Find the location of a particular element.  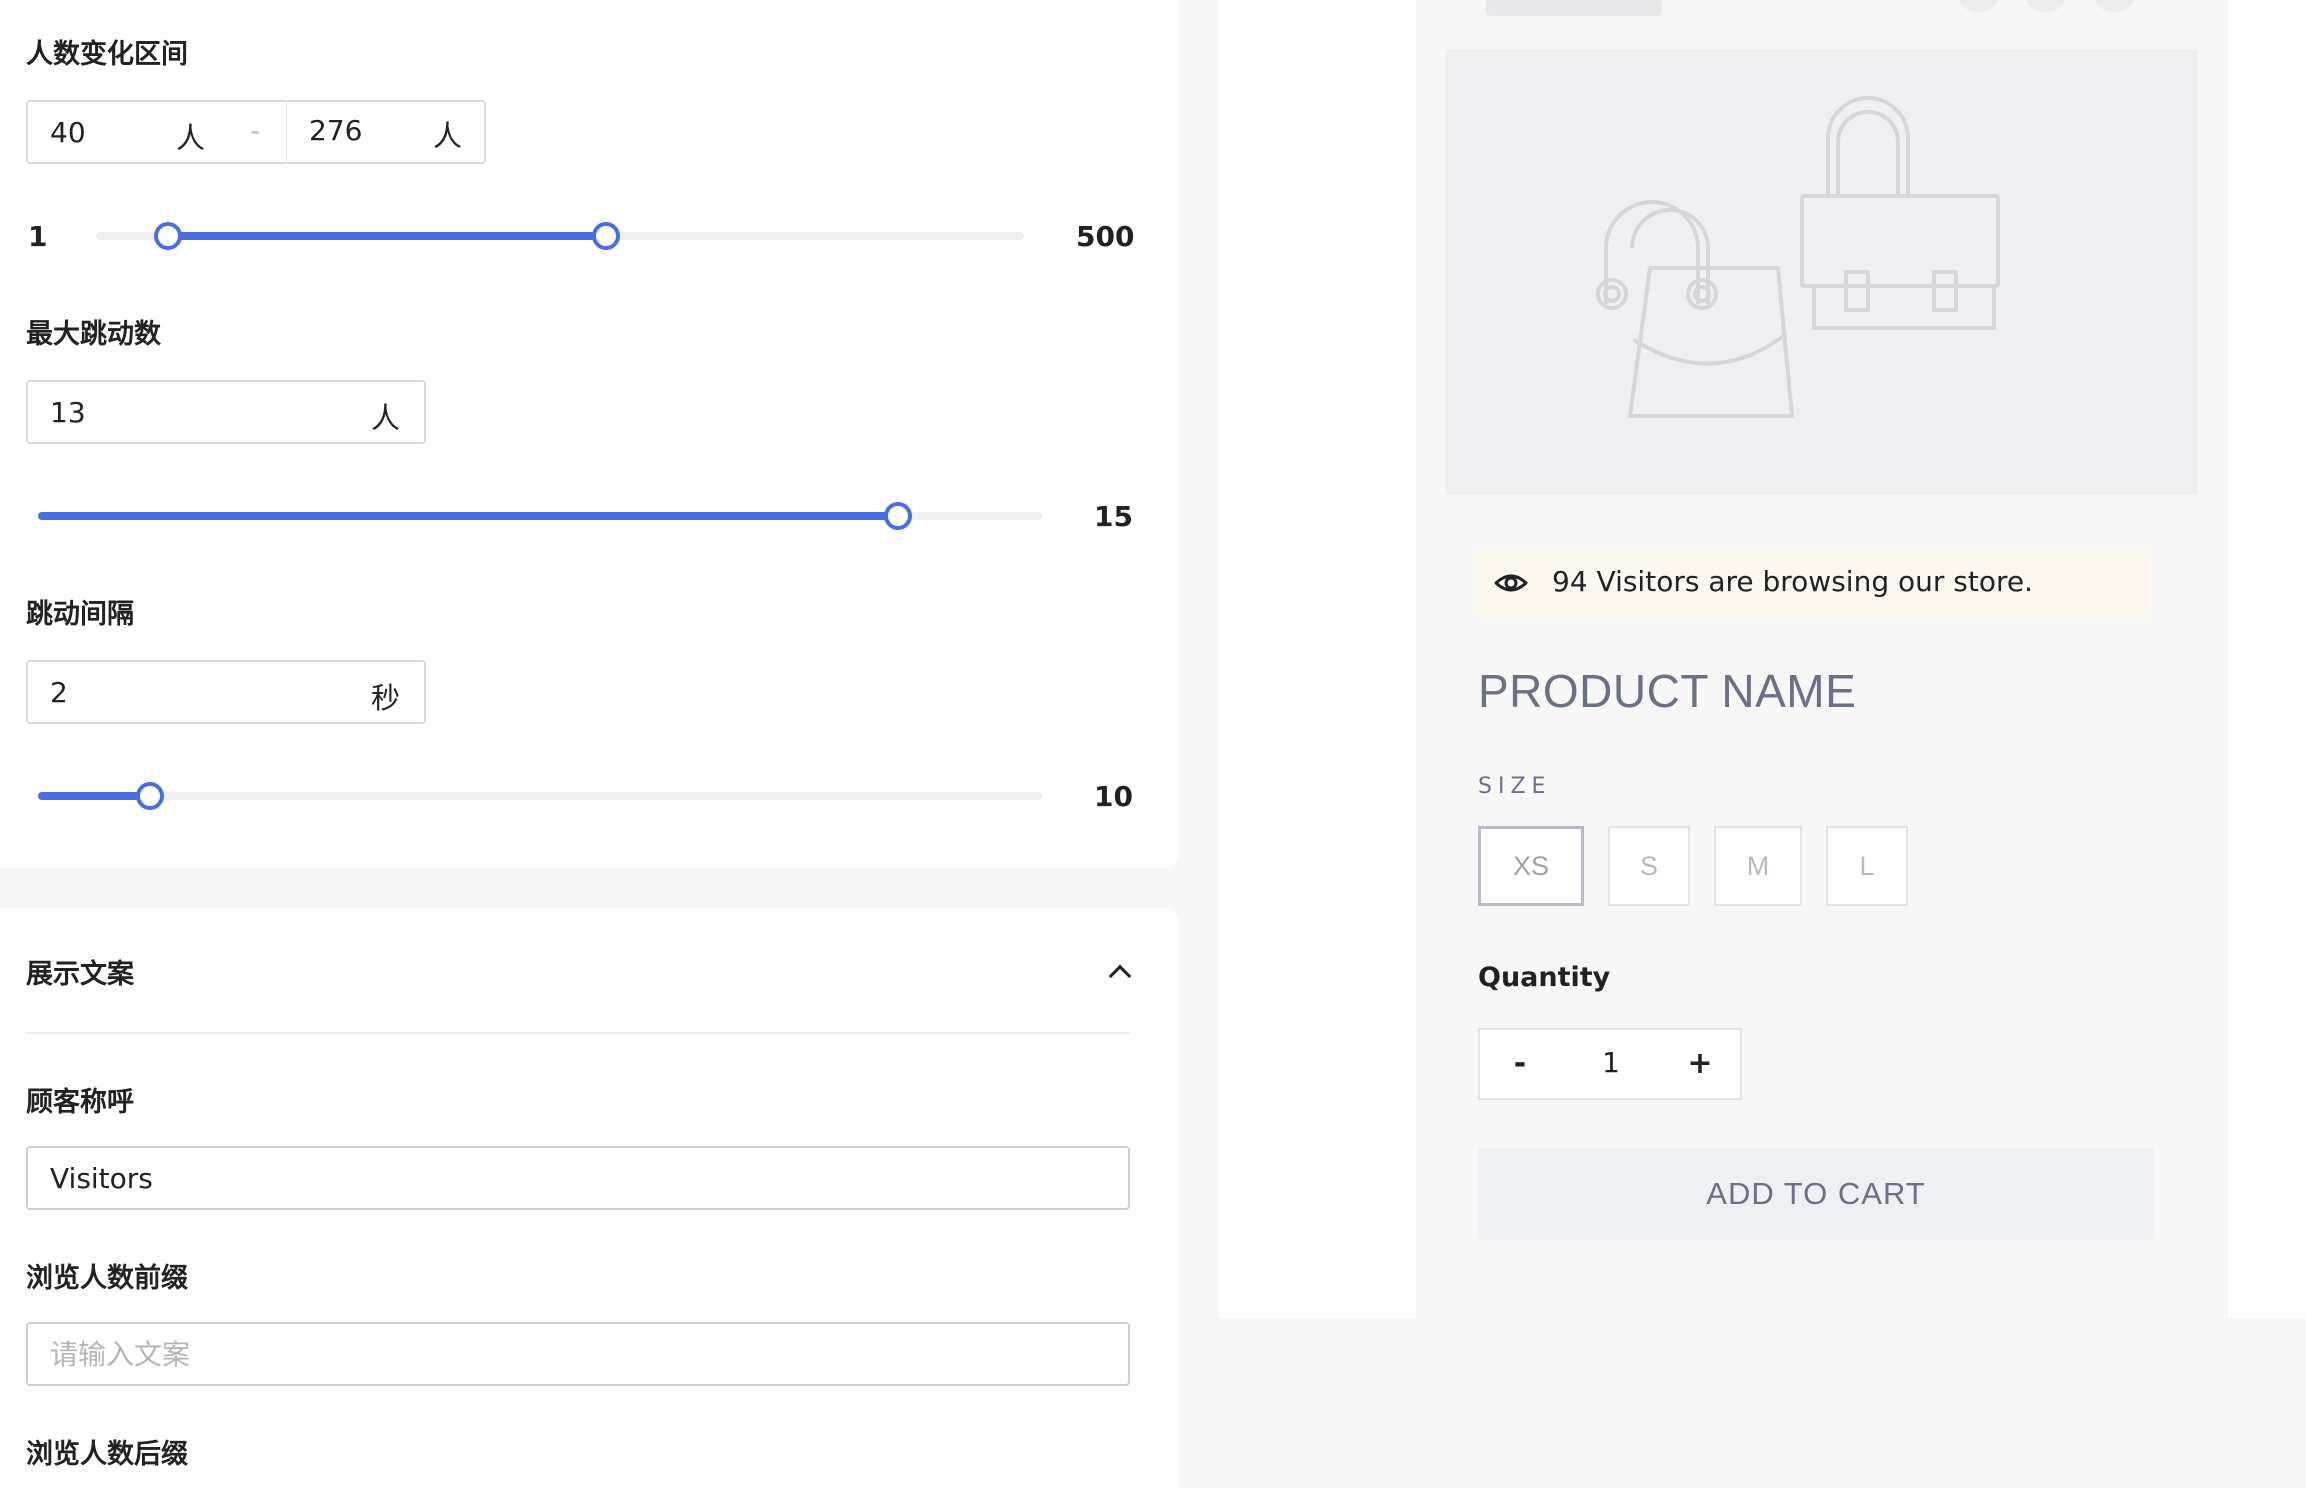

quantity-value: 1 is located at coordinates (1611, 1062).